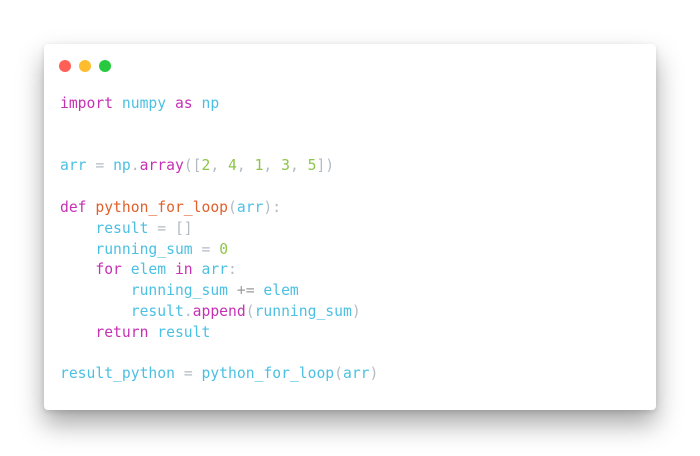 This screenshot has width=700, height=456. What do you see at coordinates (73, 207) in the screenshot?
I see `code-token: def` at bounding box center [73, 207].